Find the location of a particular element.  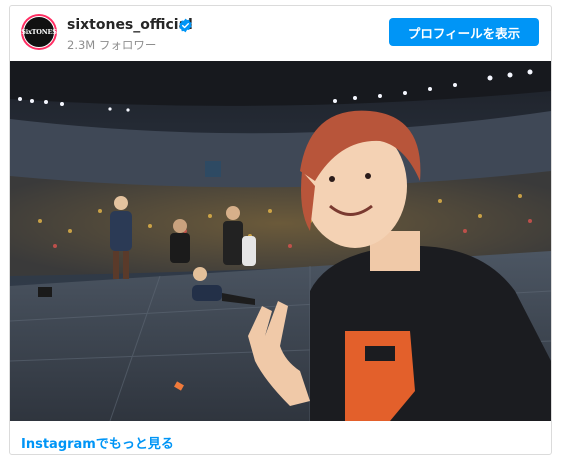

avatar-logo: SixTONES is located at coordinates (39, 32).